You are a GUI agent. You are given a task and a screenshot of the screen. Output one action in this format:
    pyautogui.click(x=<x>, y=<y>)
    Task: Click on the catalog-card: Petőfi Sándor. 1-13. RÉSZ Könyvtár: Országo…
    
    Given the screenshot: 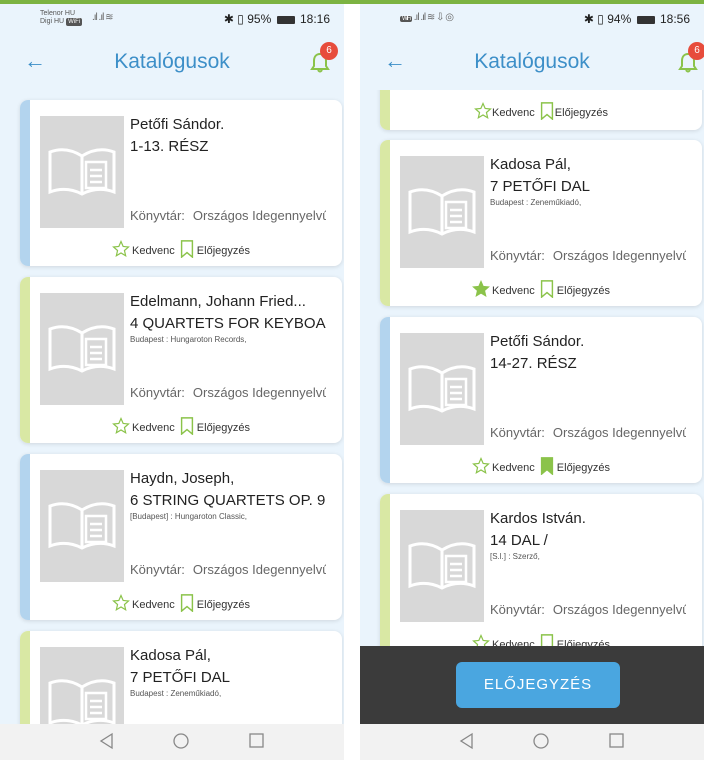 What is the action you would take?
    pyautogui.click(x=181, y=183)
    